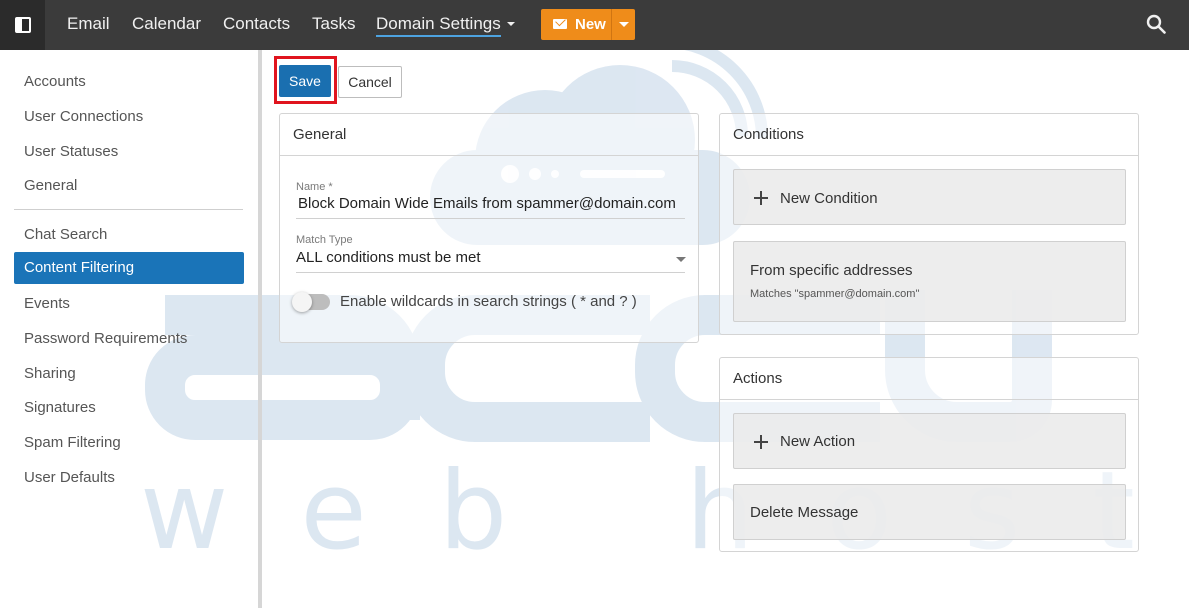 This screenshot has width=1189, height=608. I want to click on new-action-label: New Action, so click(818, 441).